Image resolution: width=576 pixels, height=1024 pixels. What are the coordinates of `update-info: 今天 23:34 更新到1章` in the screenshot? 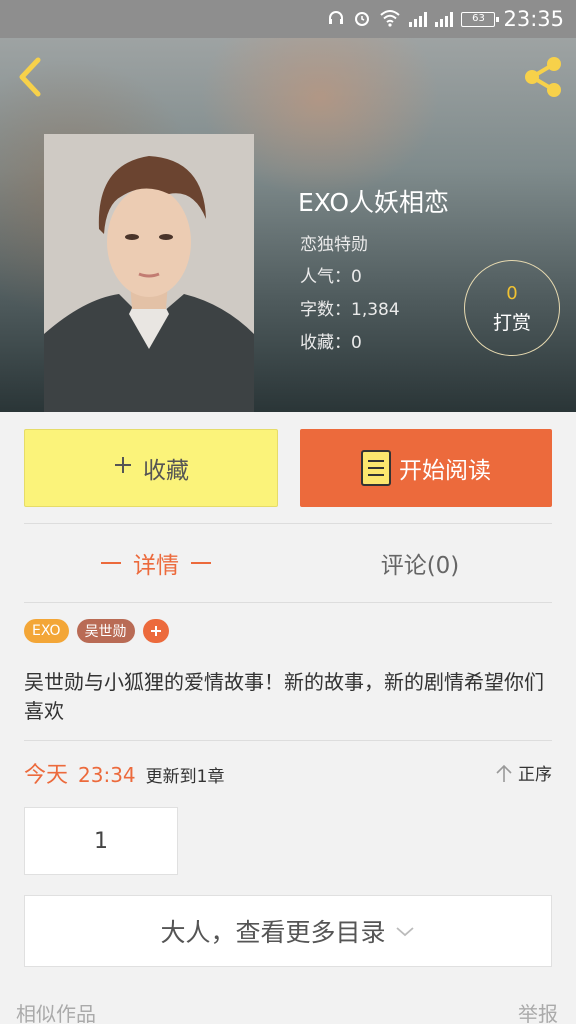 It's located at (124, 773).